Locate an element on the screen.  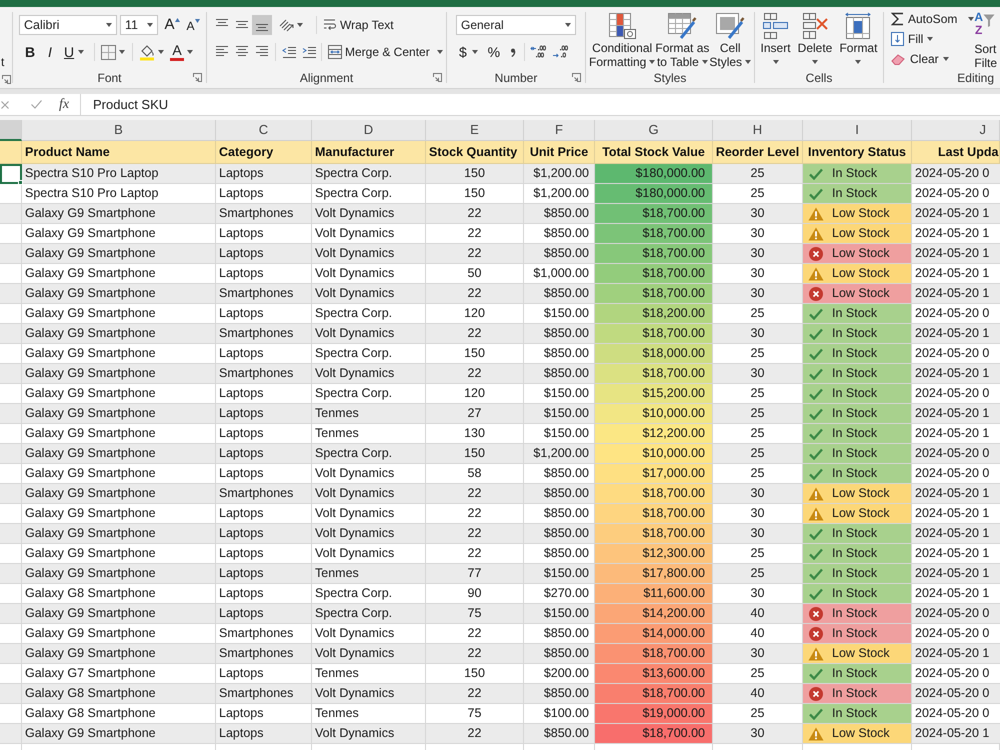
ribbon-button: Delete is located at coordinates (815, 38).